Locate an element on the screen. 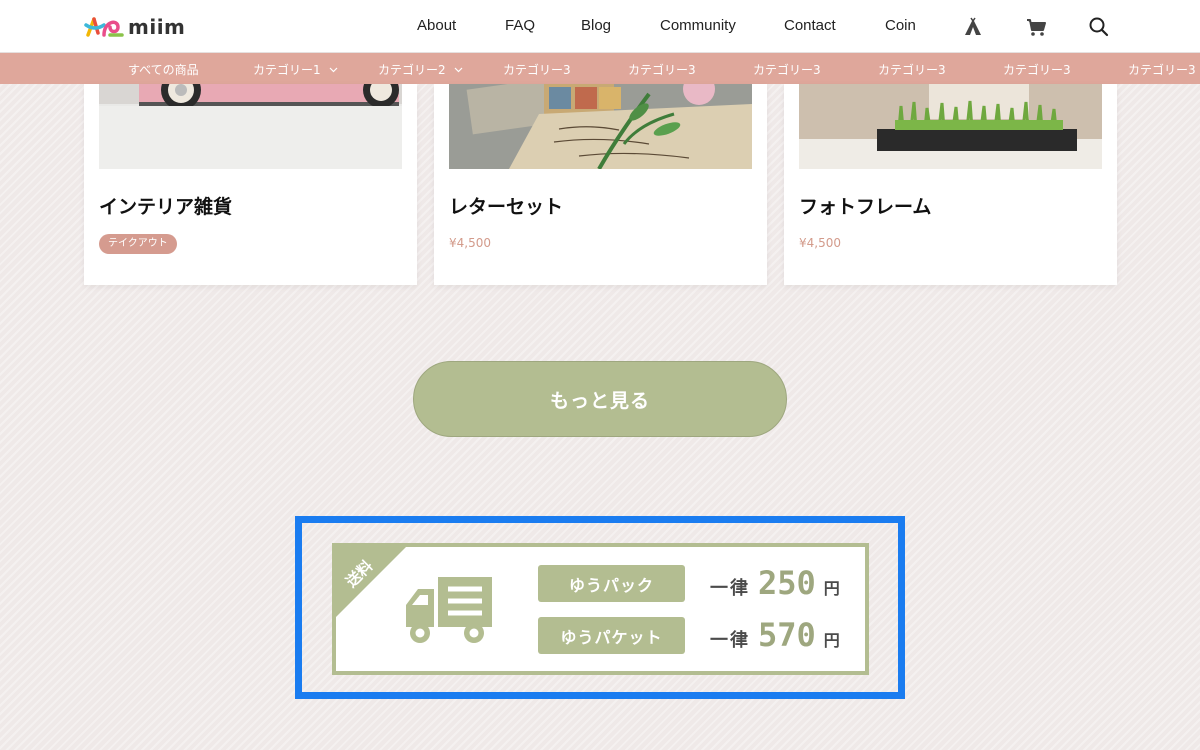  category-3c: カテゴリー3 is located at coordinates (787, 69).